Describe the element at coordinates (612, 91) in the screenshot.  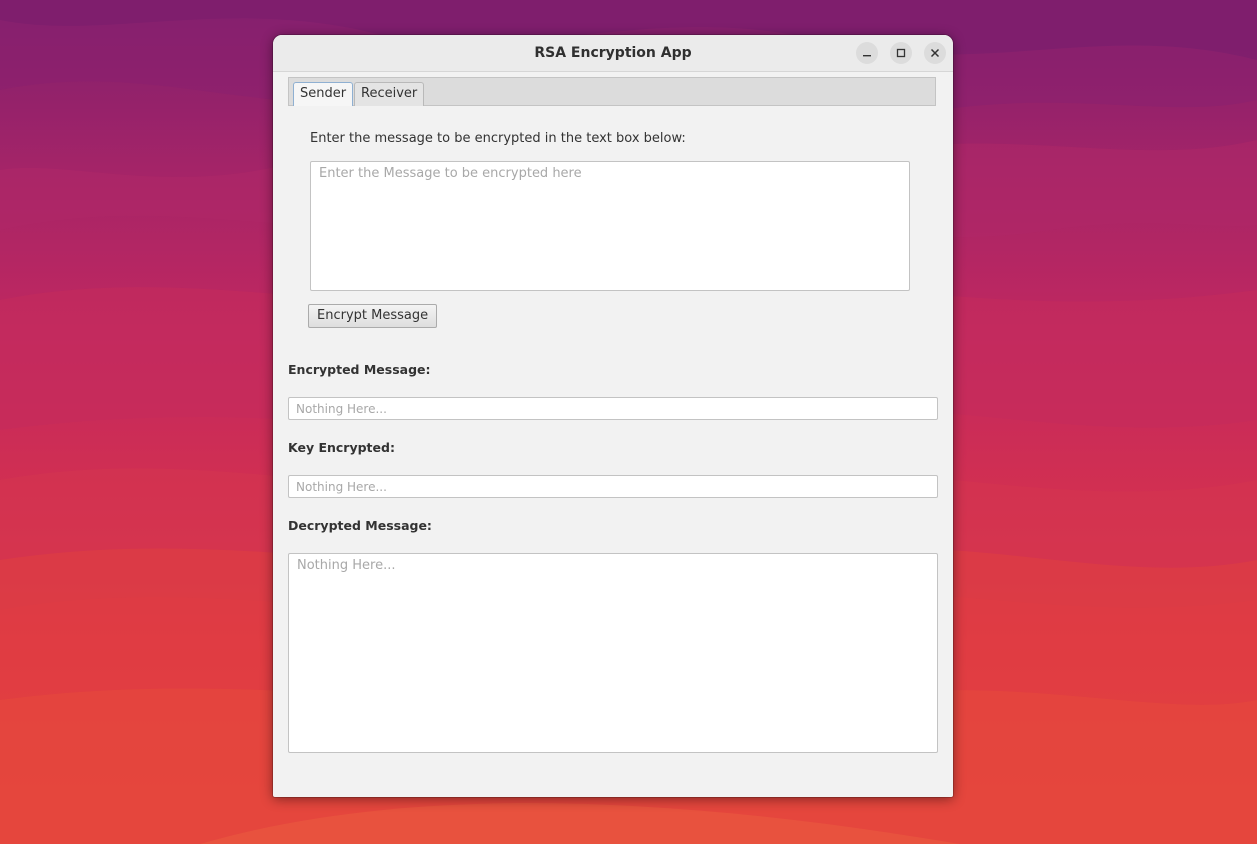
I see `tab-bar: Sender Receiver` at that location.